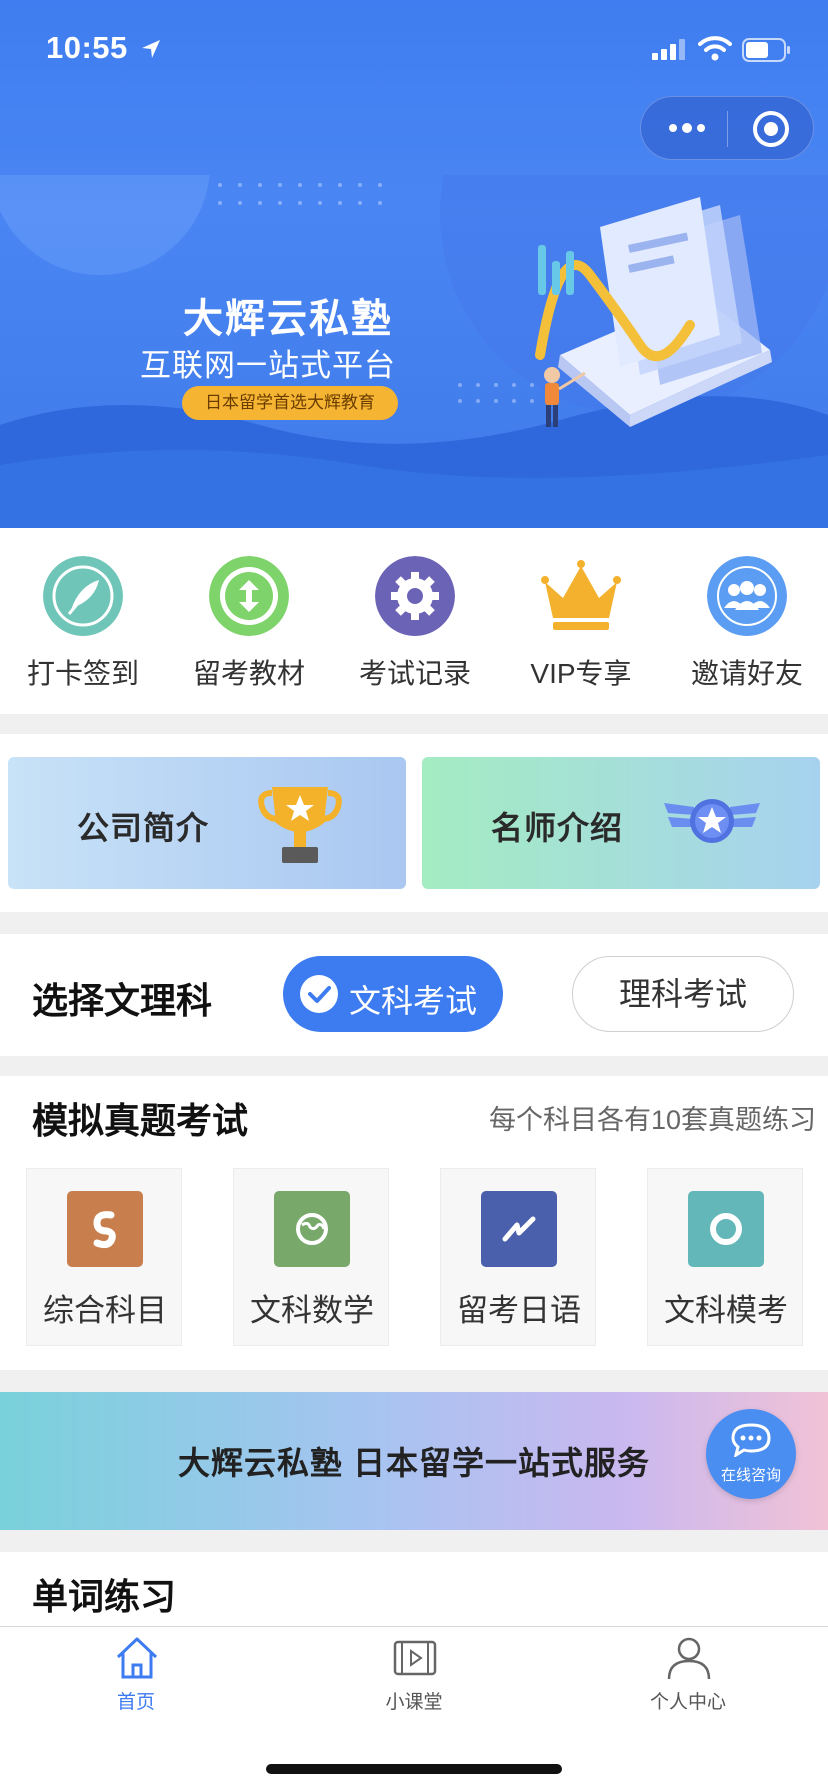  Describe the element at coordinates (414, 1589) in the screenshot. I see `word-practice-section: 单词练习` at that location.